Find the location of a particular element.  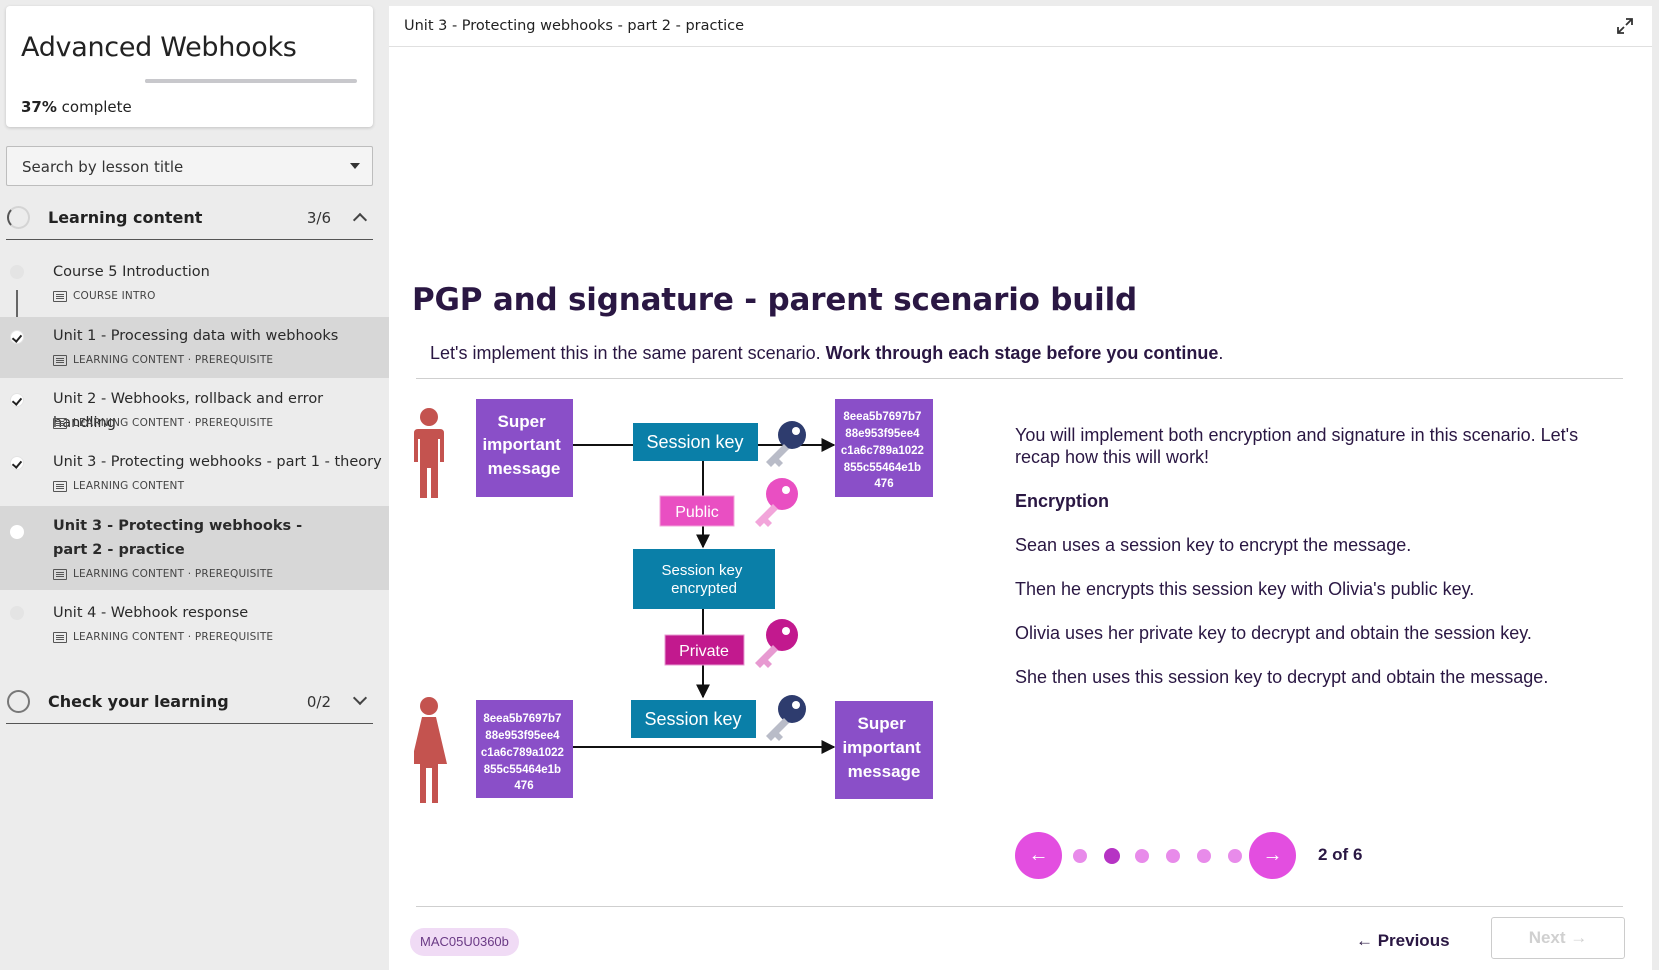

progress-suffix: complete is located at coordinates (94, 107).